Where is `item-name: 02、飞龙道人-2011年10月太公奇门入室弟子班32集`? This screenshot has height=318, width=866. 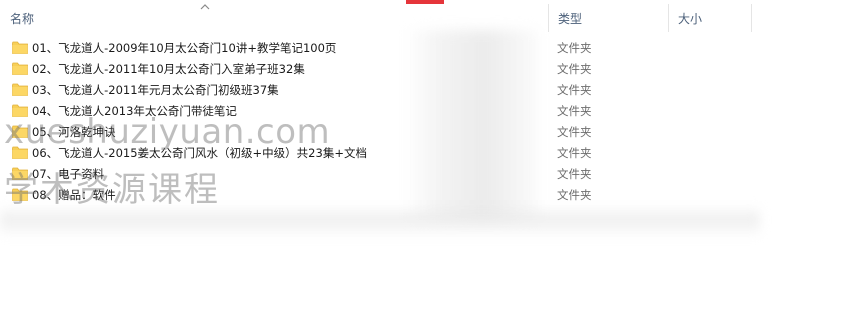 item-name: 02、飞龙道人-2011年10月太公奇门入室弟子班32集 is located at coordinates (168, 69).